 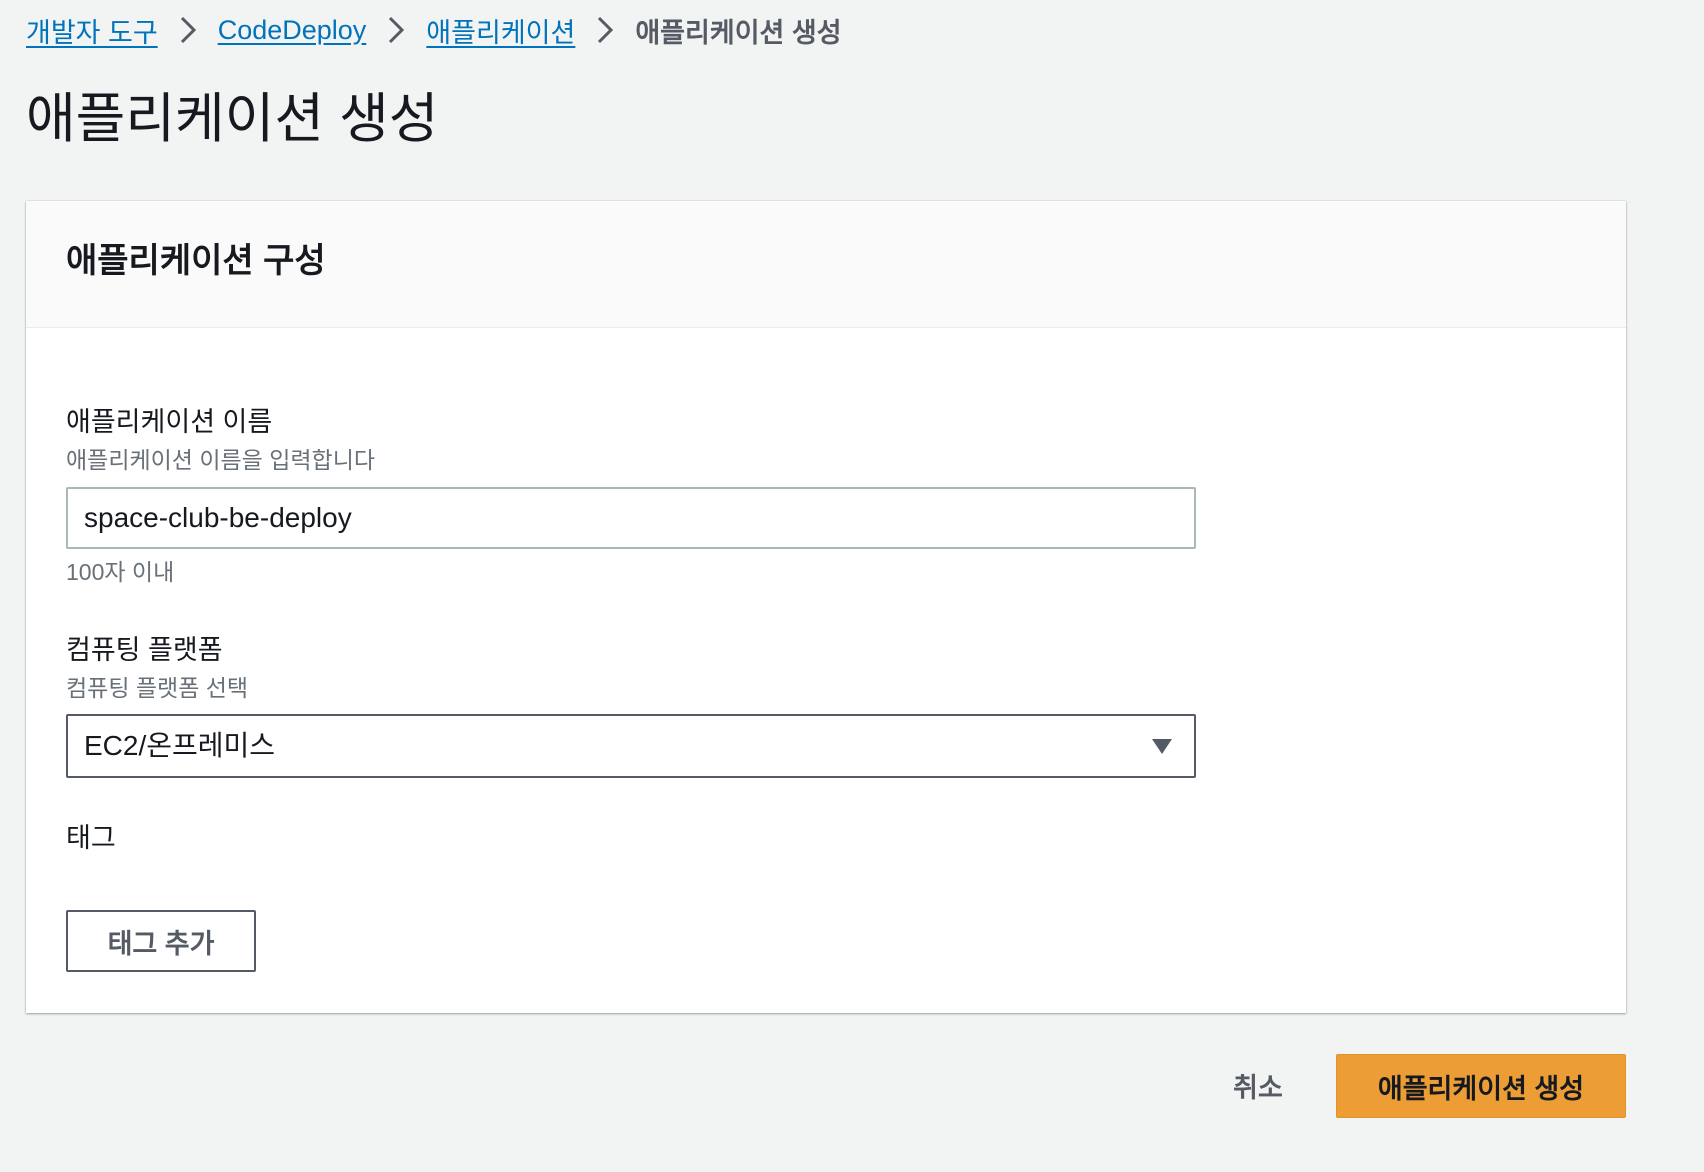 I want to click on add-tag-button: 태그 추가, so click(x=161, y=941).